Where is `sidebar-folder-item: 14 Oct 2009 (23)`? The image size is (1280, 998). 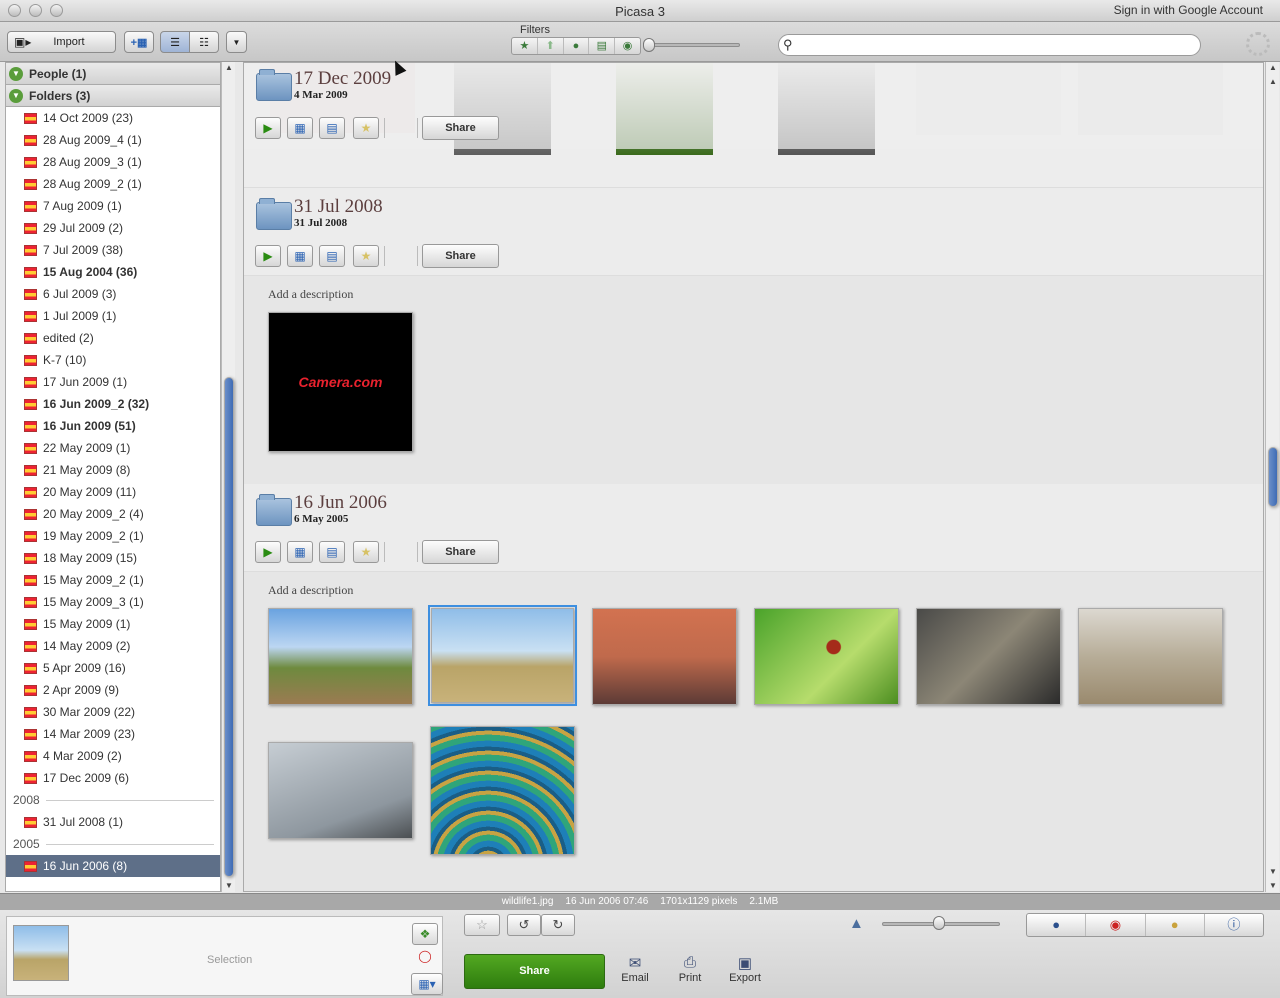
sidebar-folder-item: 14 Oct 2009 (23) is located at coordinates (113, 118).